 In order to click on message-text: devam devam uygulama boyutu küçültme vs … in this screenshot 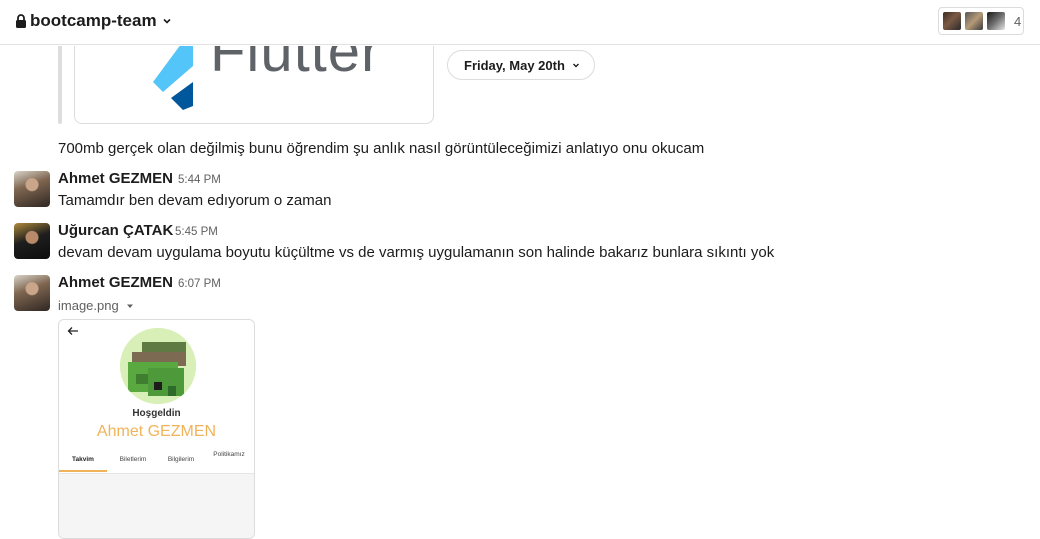, I will do `click(416, 252)`.